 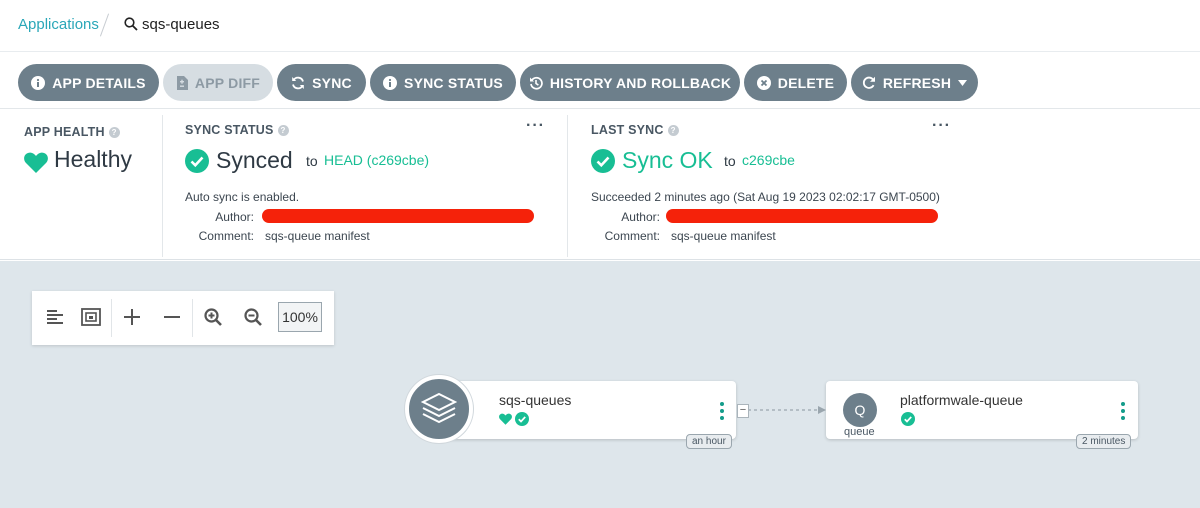 What do you see at coordinates (787, 410) in the screenshot?
I see `node-connector-edge` at bounding box center [787, 410].